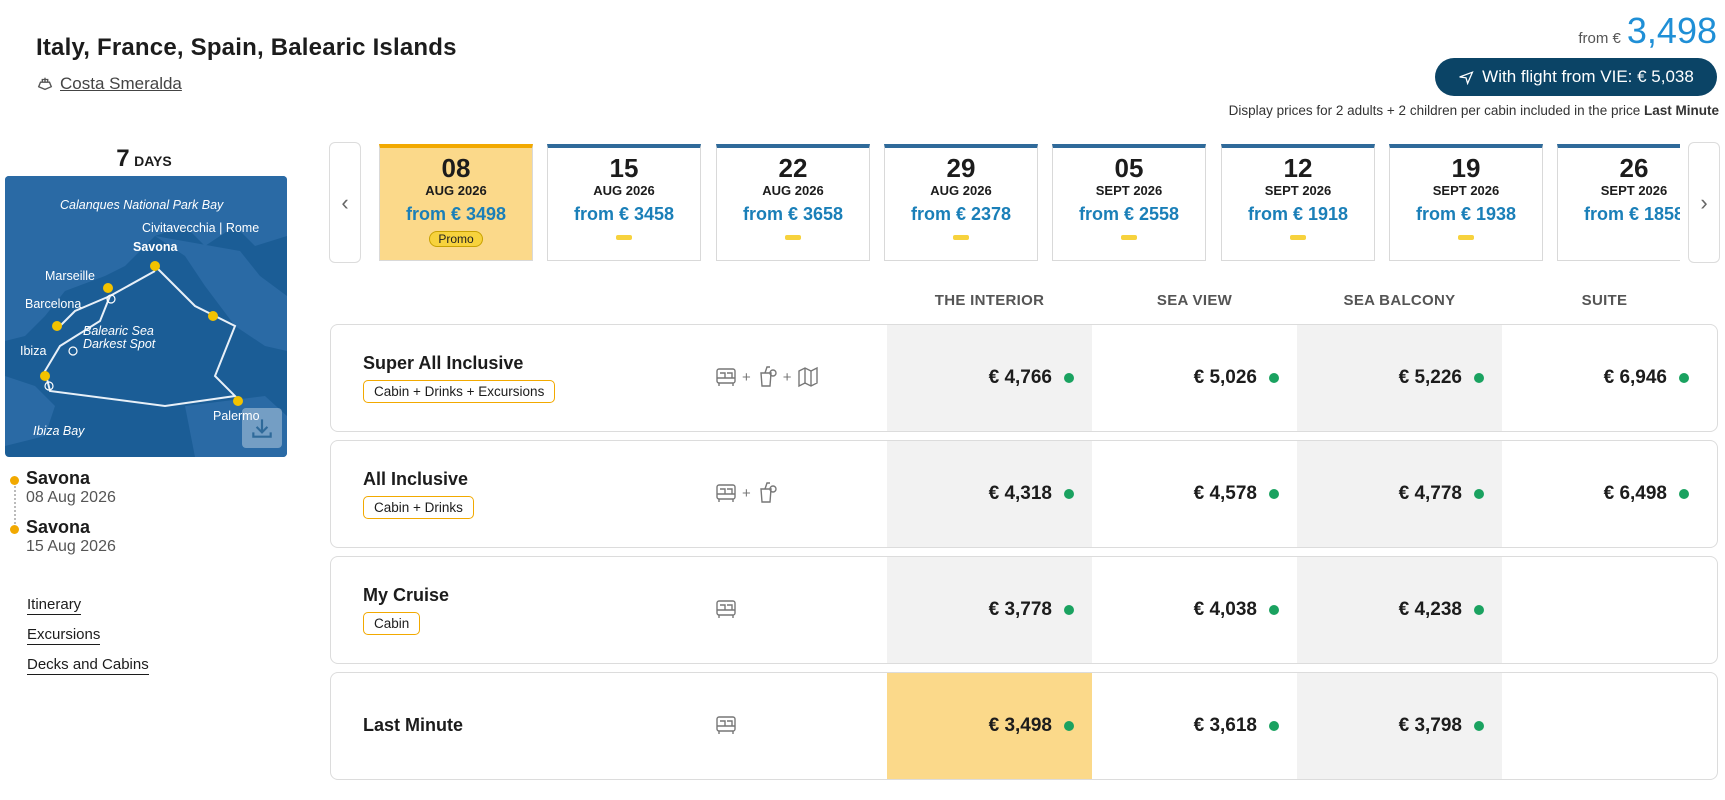 This screenshot has width=1725, height=800. I want to click on package-name: My Cruise, so click(406, 595).